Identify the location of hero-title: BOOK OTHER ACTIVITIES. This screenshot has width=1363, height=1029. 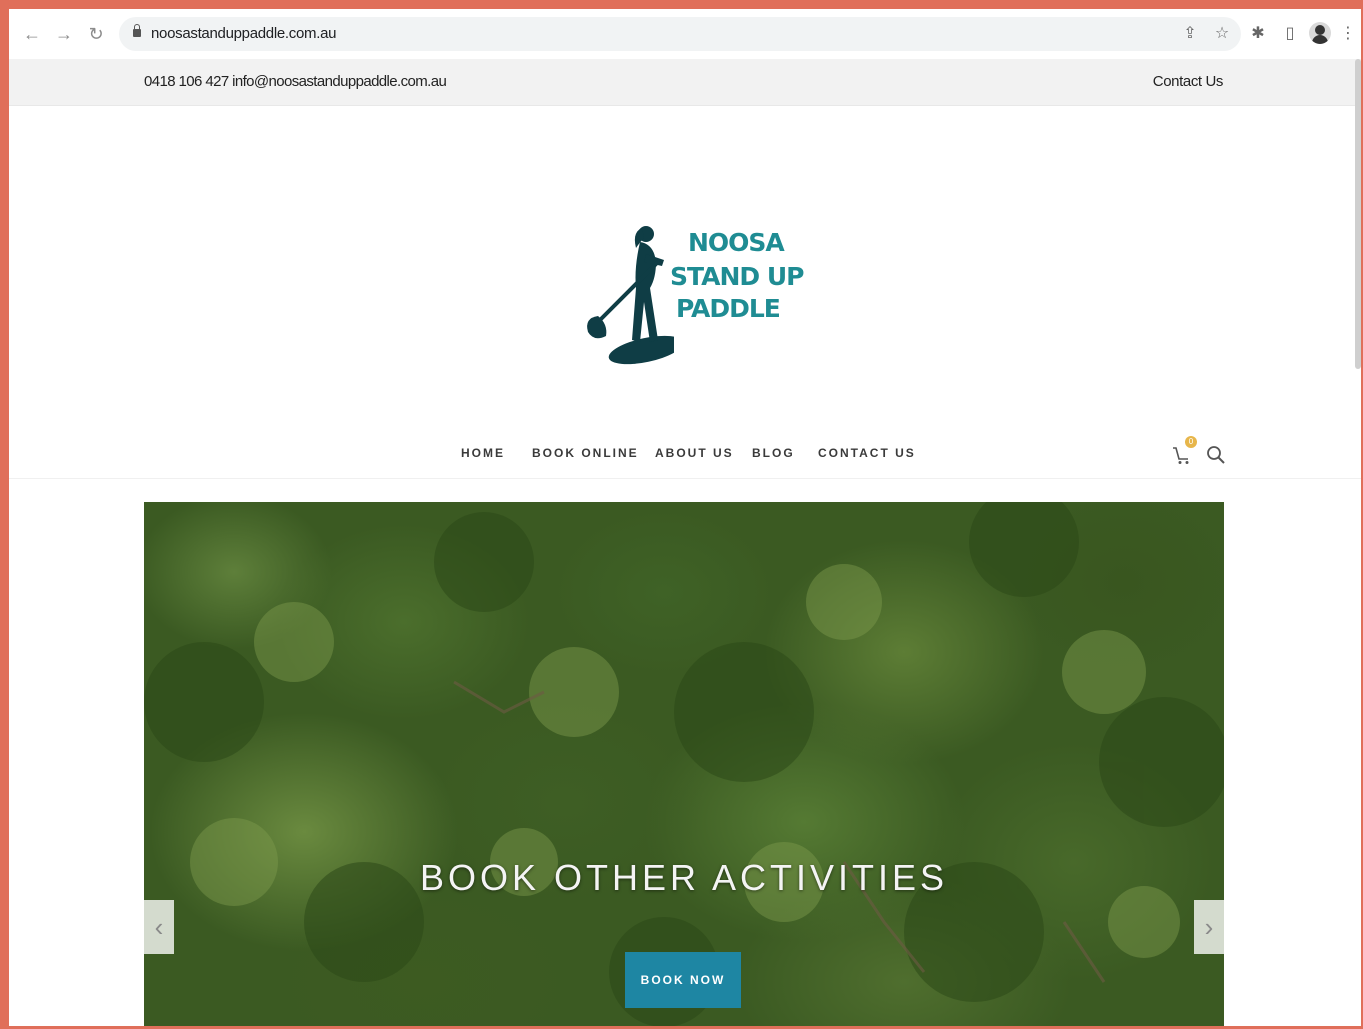
(684, 877).